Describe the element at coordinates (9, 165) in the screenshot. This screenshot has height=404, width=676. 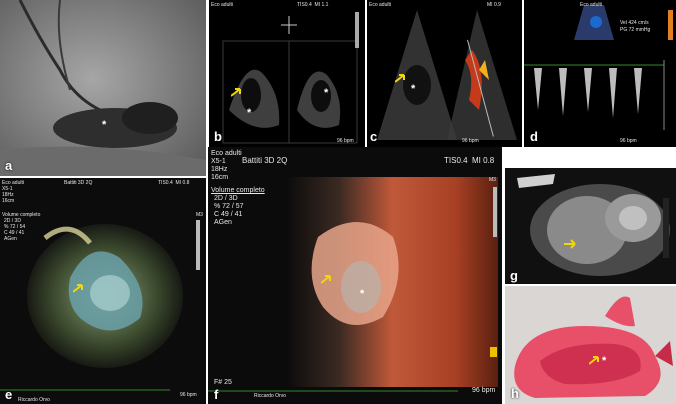
I see `panel-label-a: a` at that location.